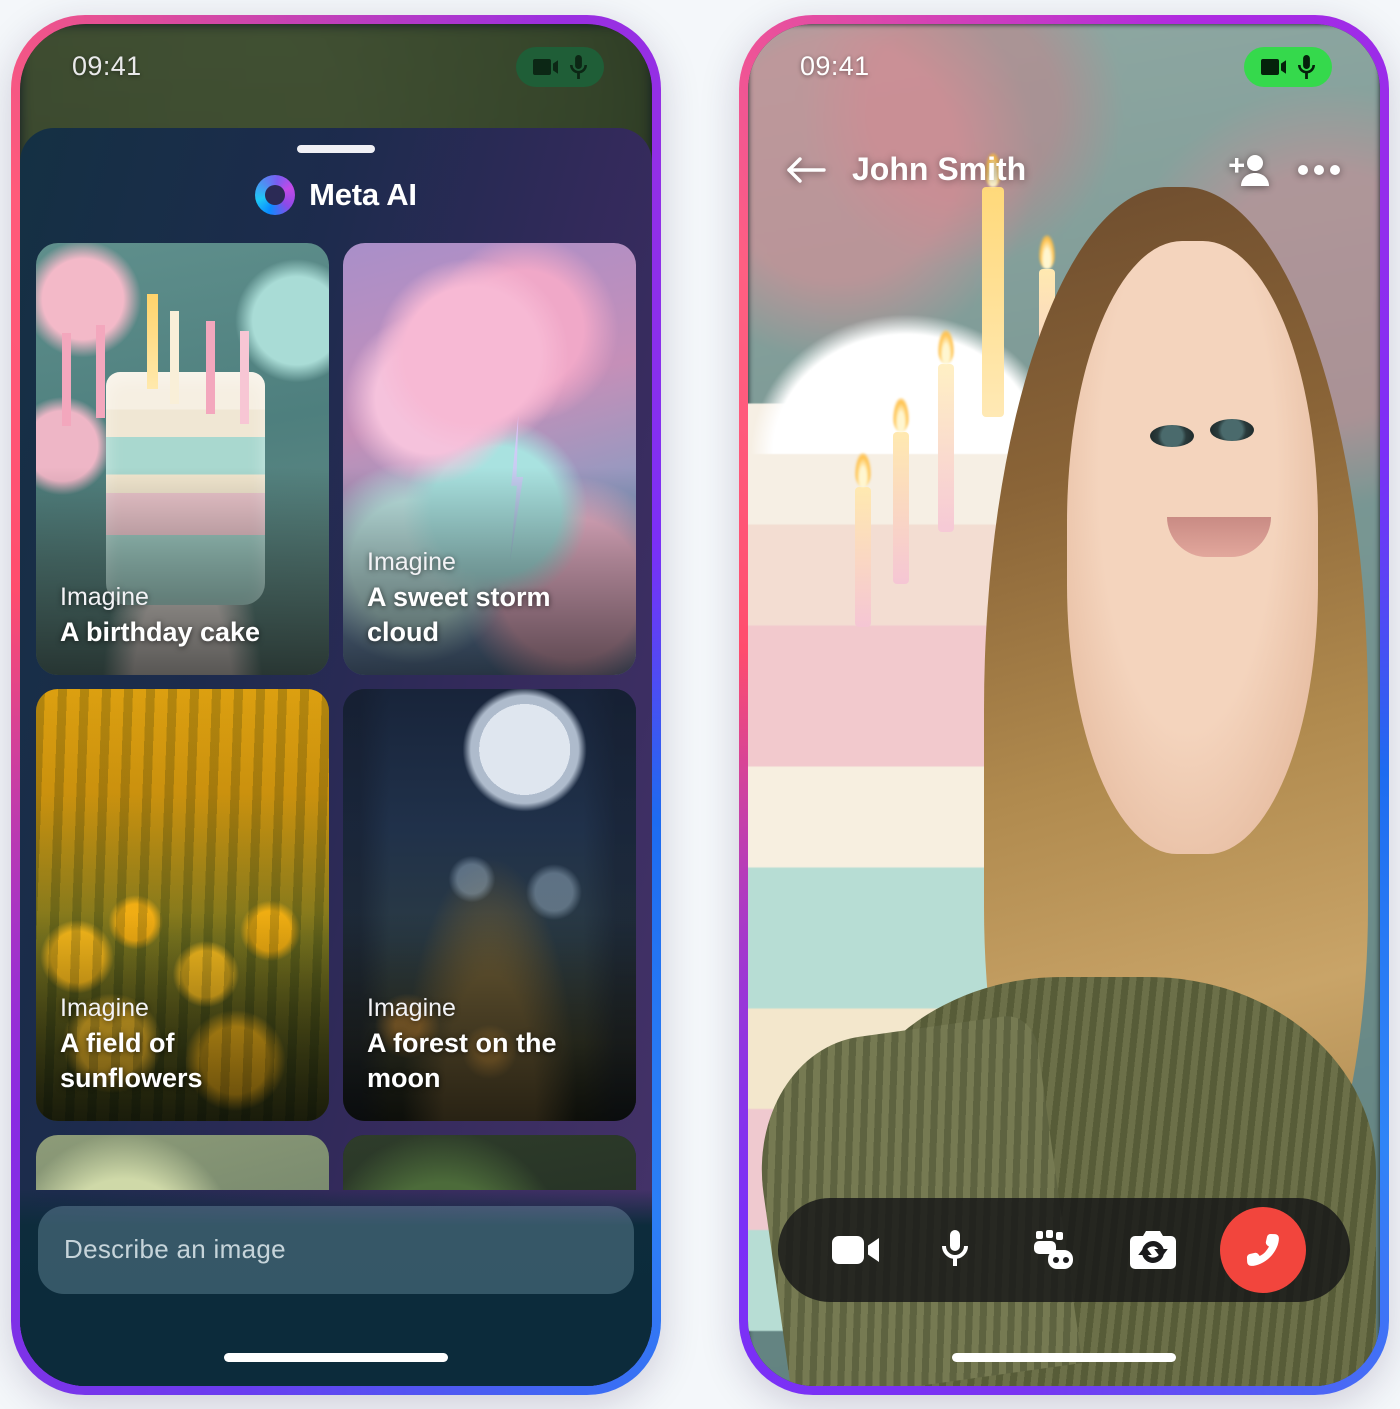 This screenshot has height=1409, width=1400. What do you see at coordinates (185, 616) in the screenshot?
I see `card-caption: Imagine A birthday cake` at bounding box center [185, 616].